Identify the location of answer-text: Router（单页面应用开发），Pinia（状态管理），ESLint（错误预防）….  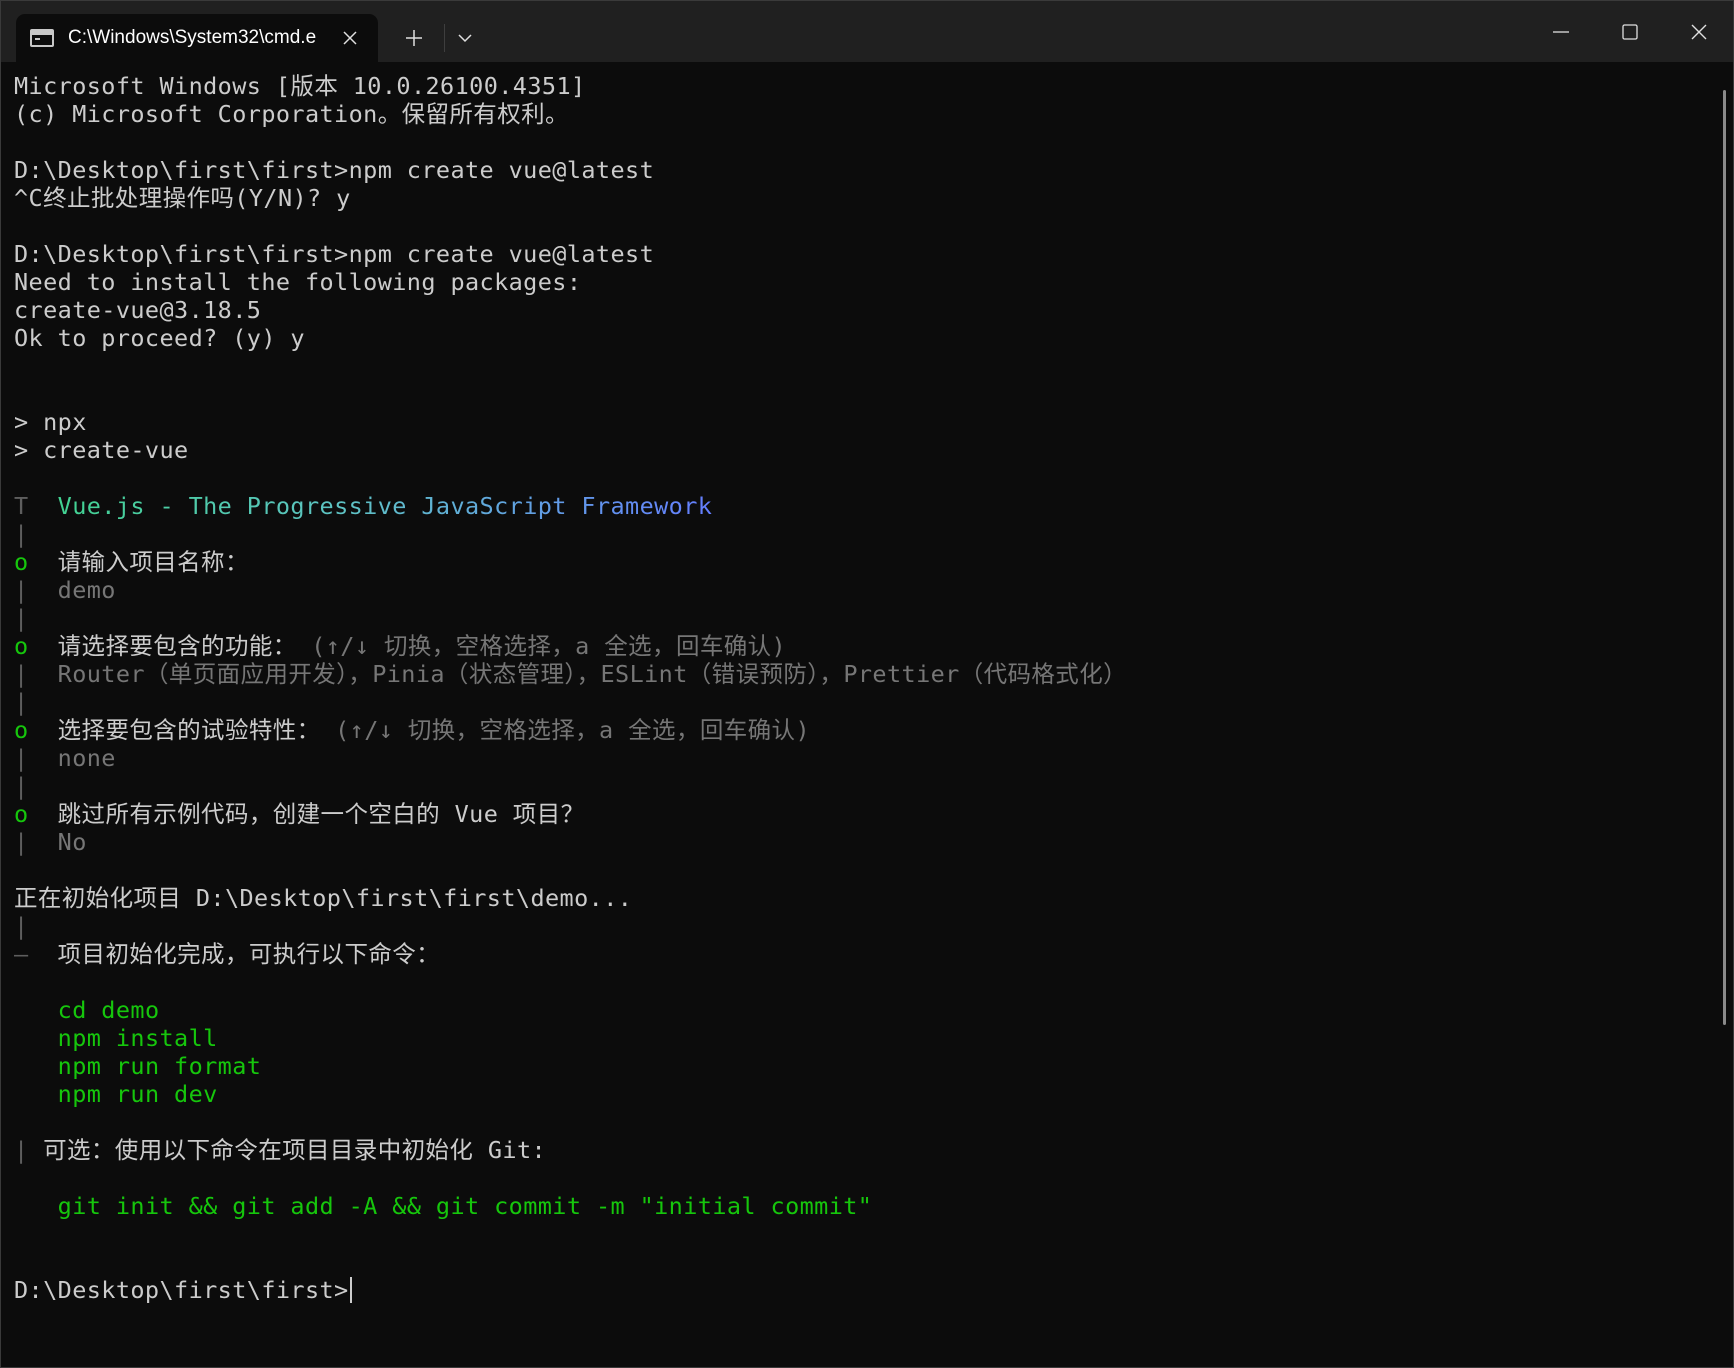
(592, 674).